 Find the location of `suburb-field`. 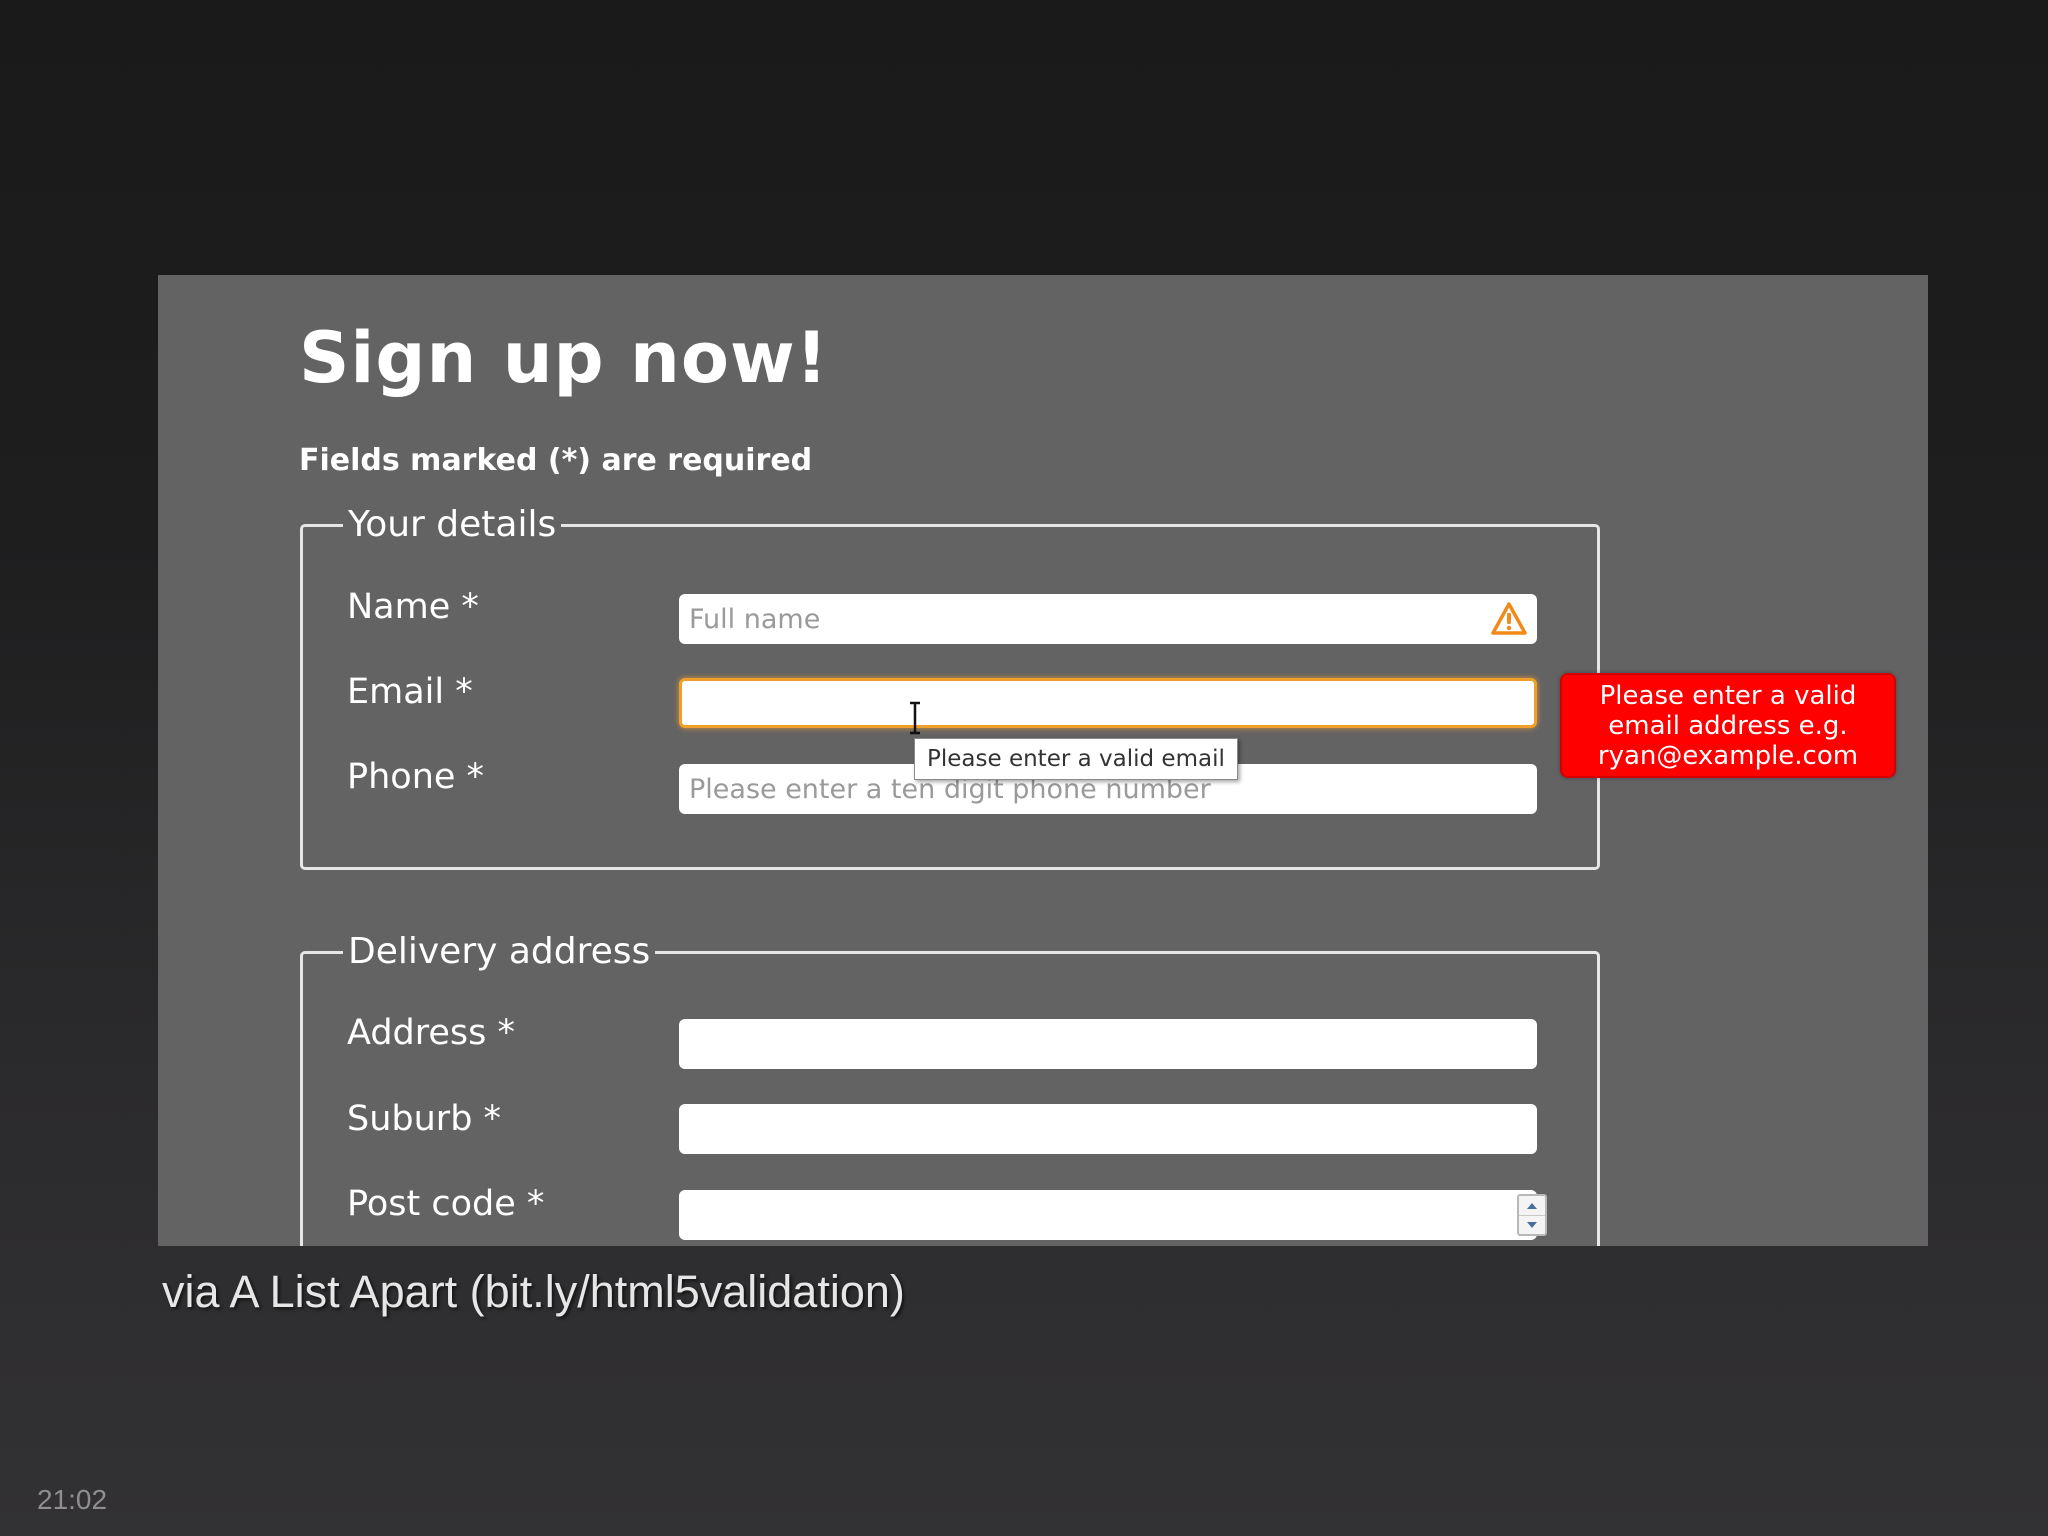

suburb-field is located at coordinates (1108, 1129).